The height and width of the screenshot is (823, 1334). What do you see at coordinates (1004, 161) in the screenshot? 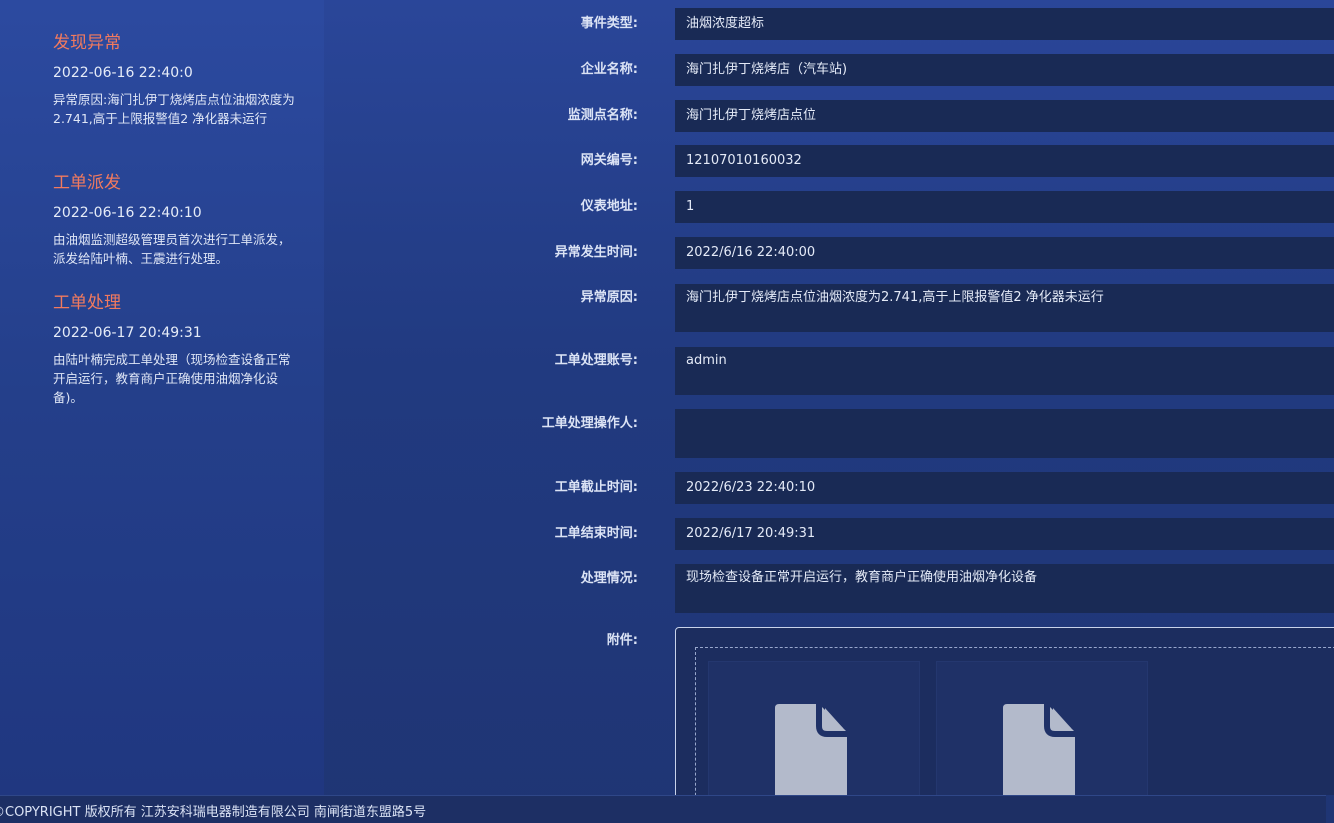
I see `gateway-number-input: 12107010160032` at bounding box center [1004, 161].